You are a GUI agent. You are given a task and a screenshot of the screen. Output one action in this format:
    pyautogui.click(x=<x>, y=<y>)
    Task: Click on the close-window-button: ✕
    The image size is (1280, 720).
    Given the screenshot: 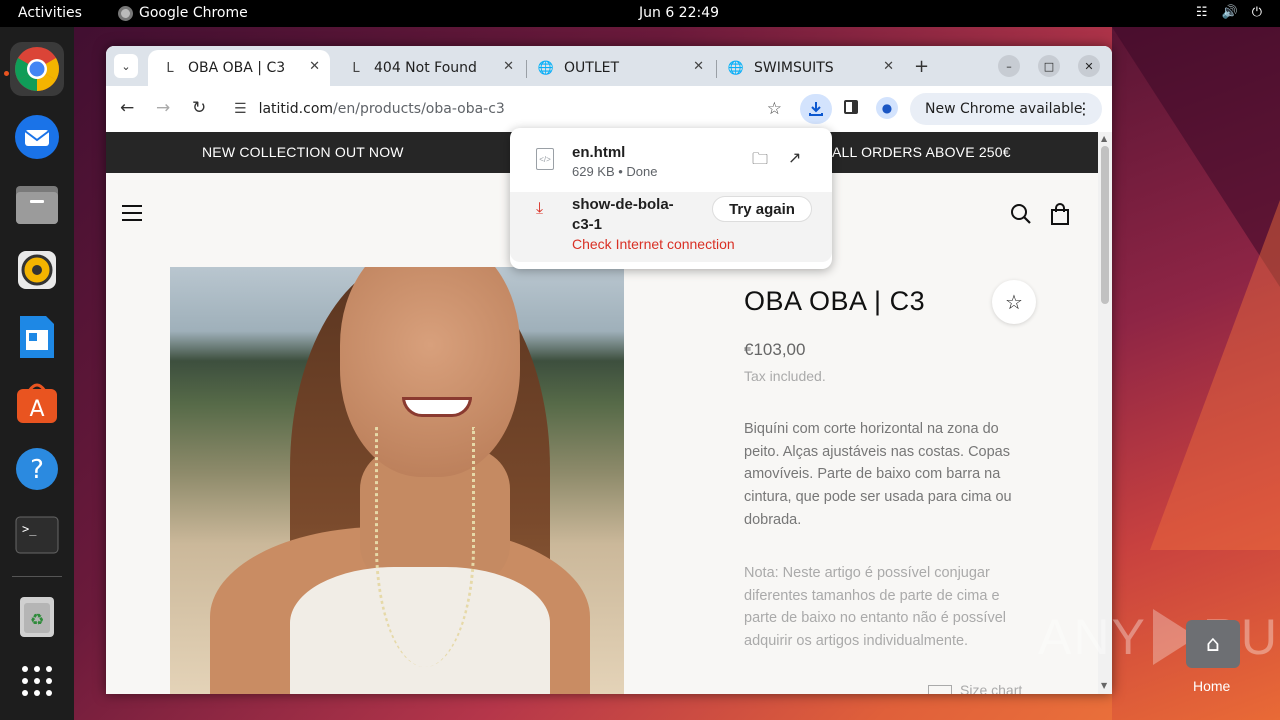 What is the action you would take?
    pyautogui.click(x=1089, y=66)
    